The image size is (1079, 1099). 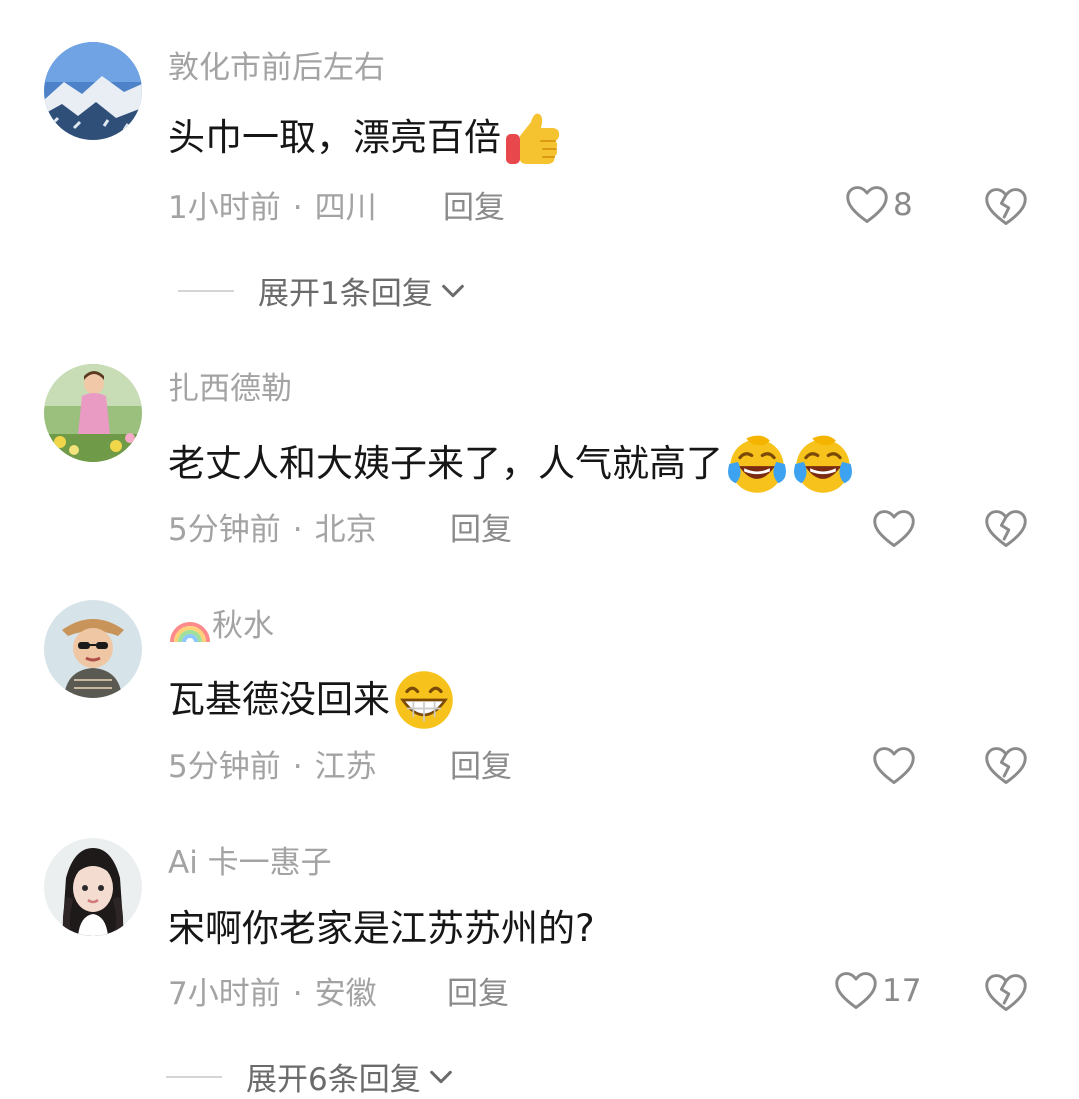 I want to click on comment-meta: 5分钟前 · 北京, so click(x=272, y=530).